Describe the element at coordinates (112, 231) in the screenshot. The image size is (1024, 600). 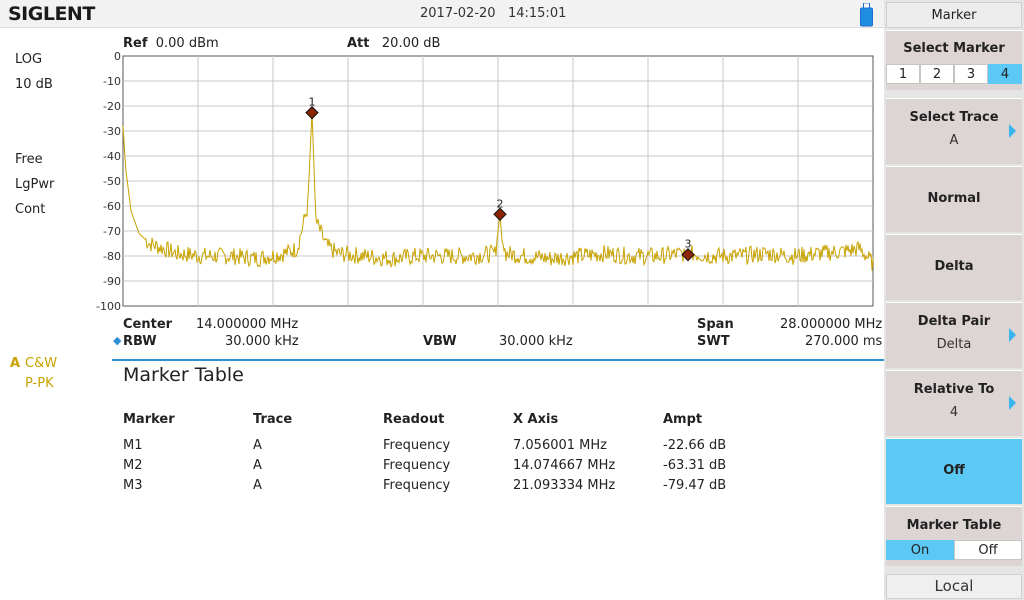
I see `y-tick-label: -70` at that location.